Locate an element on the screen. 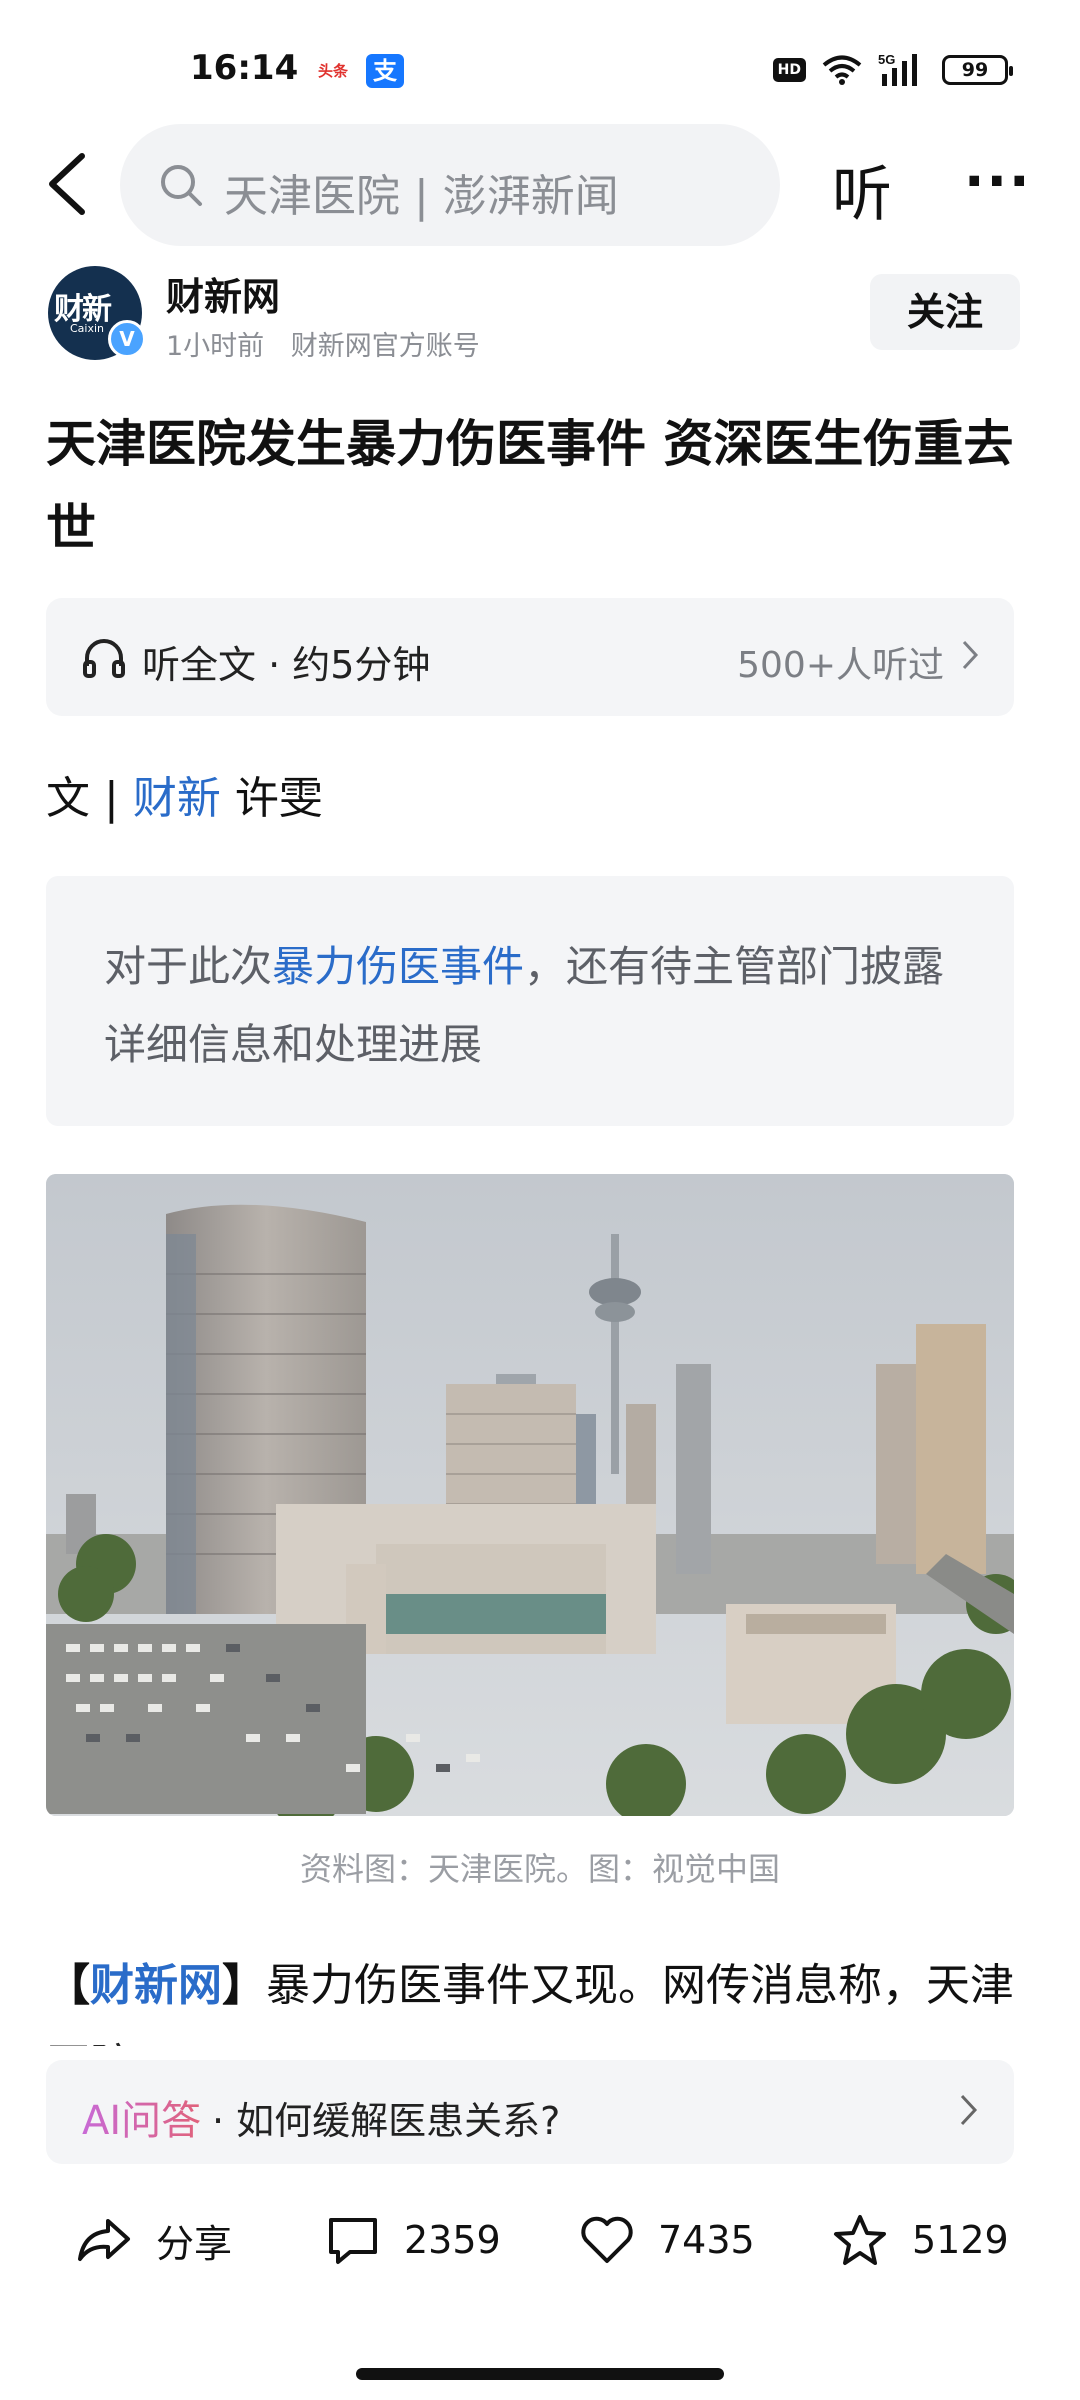  ai-qa-bar: AI问答 · 如何缓解医患关系? is located at coordinates (530, 2112).